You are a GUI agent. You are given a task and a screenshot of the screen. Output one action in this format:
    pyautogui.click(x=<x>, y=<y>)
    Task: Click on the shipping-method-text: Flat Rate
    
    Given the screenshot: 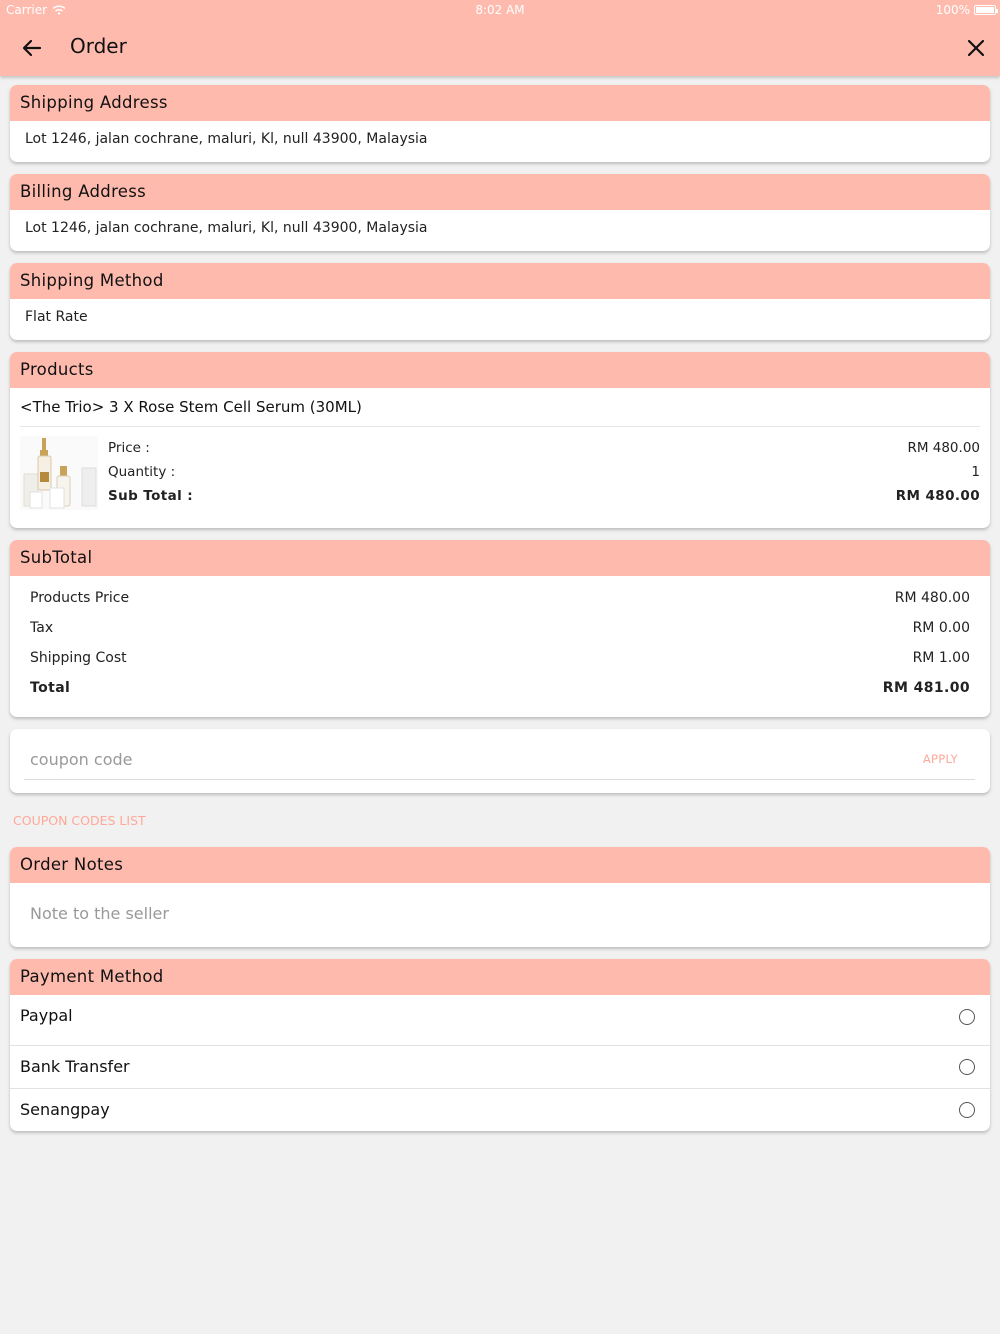 What is the action you would take?
    pyautogui.click(x=56, y=317)
    